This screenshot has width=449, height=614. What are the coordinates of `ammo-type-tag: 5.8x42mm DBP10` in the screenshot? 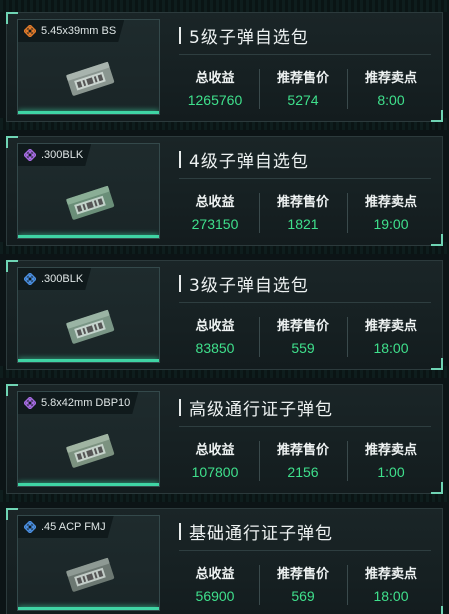 It's located at (78, 403).